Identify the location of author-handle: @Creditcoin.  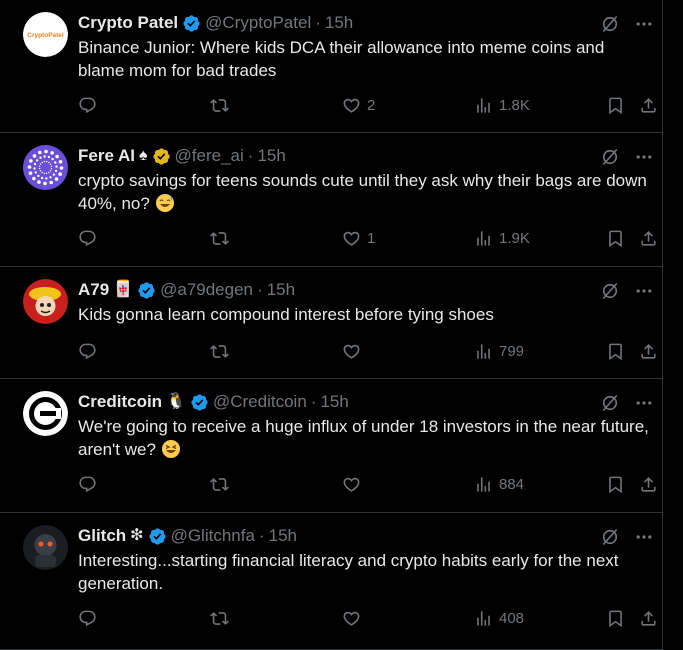
(260, 402).